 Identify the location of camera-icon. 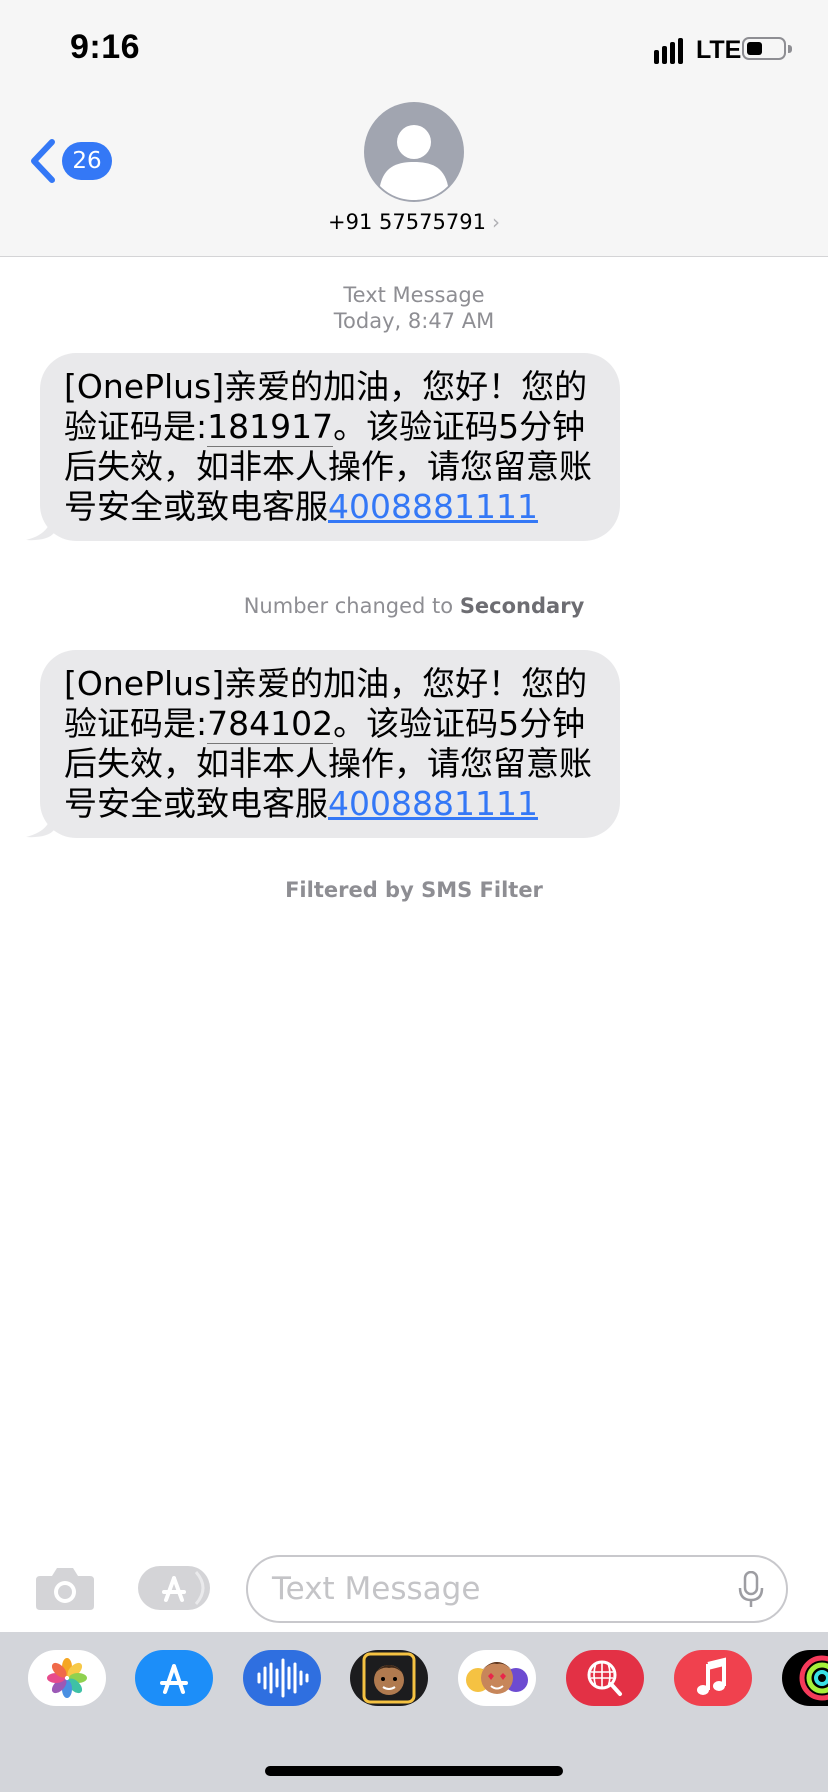
(65, 1589).